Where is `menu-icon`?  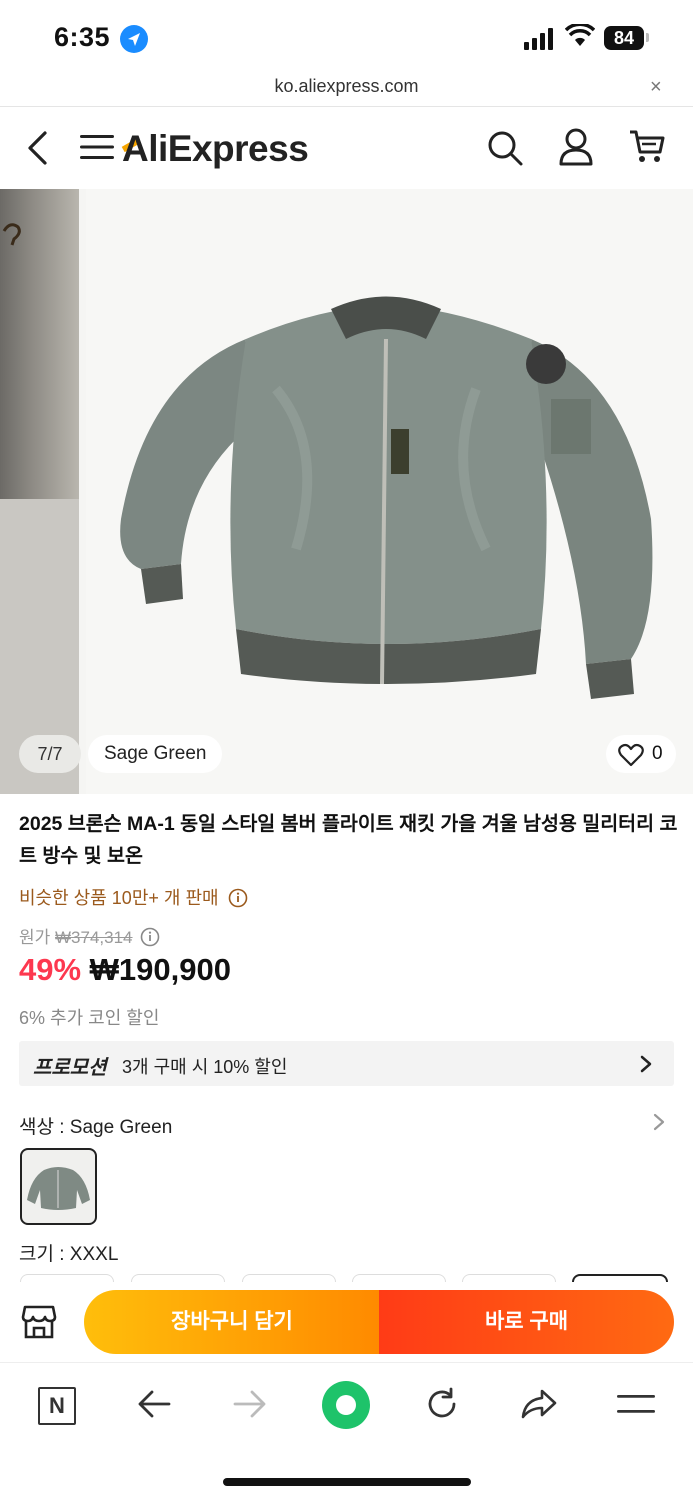
menu-icon is located at coordinates (97, 147).